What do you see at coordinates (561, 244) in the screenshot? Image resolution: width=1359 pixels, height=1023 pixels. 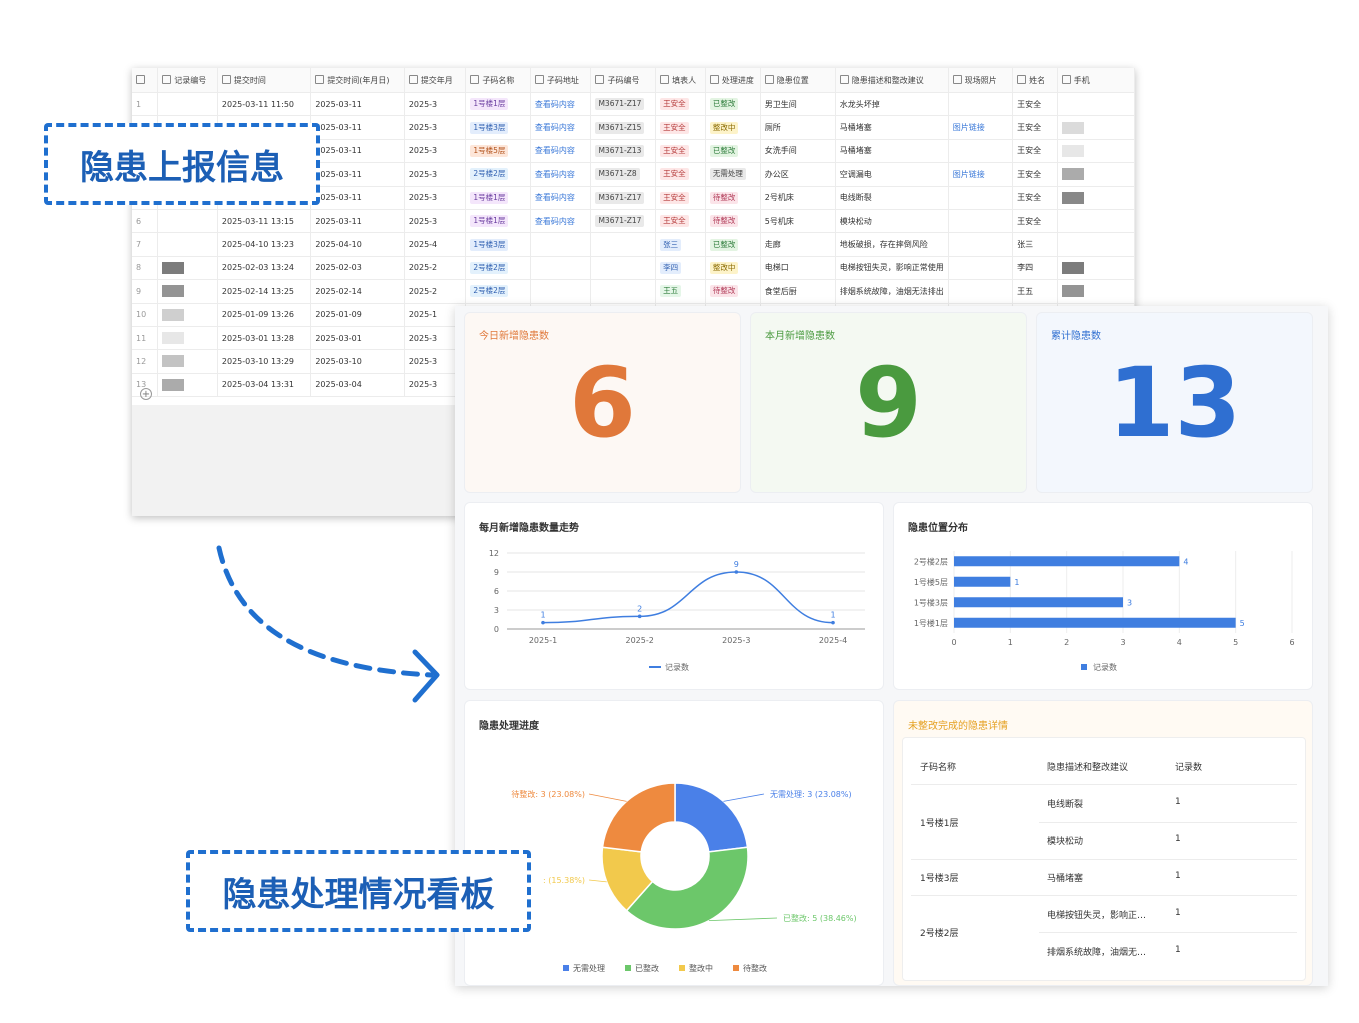 I see `table-cell-addr` at bounding box center [561, 244].